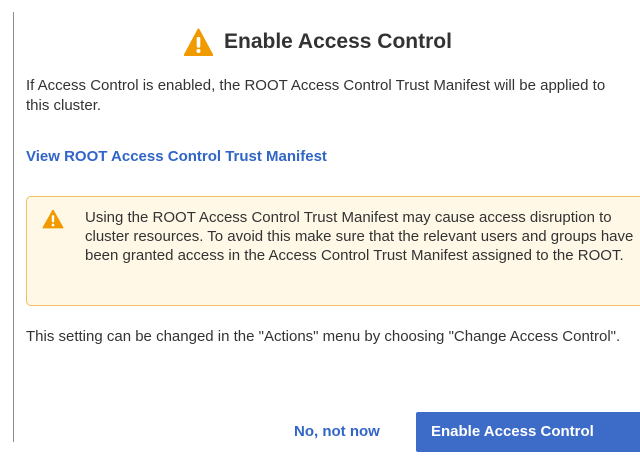  Describe the element at coordinates (338, 41) in the screenshot. I see `dialog-title: Enable Access Control` at that location.